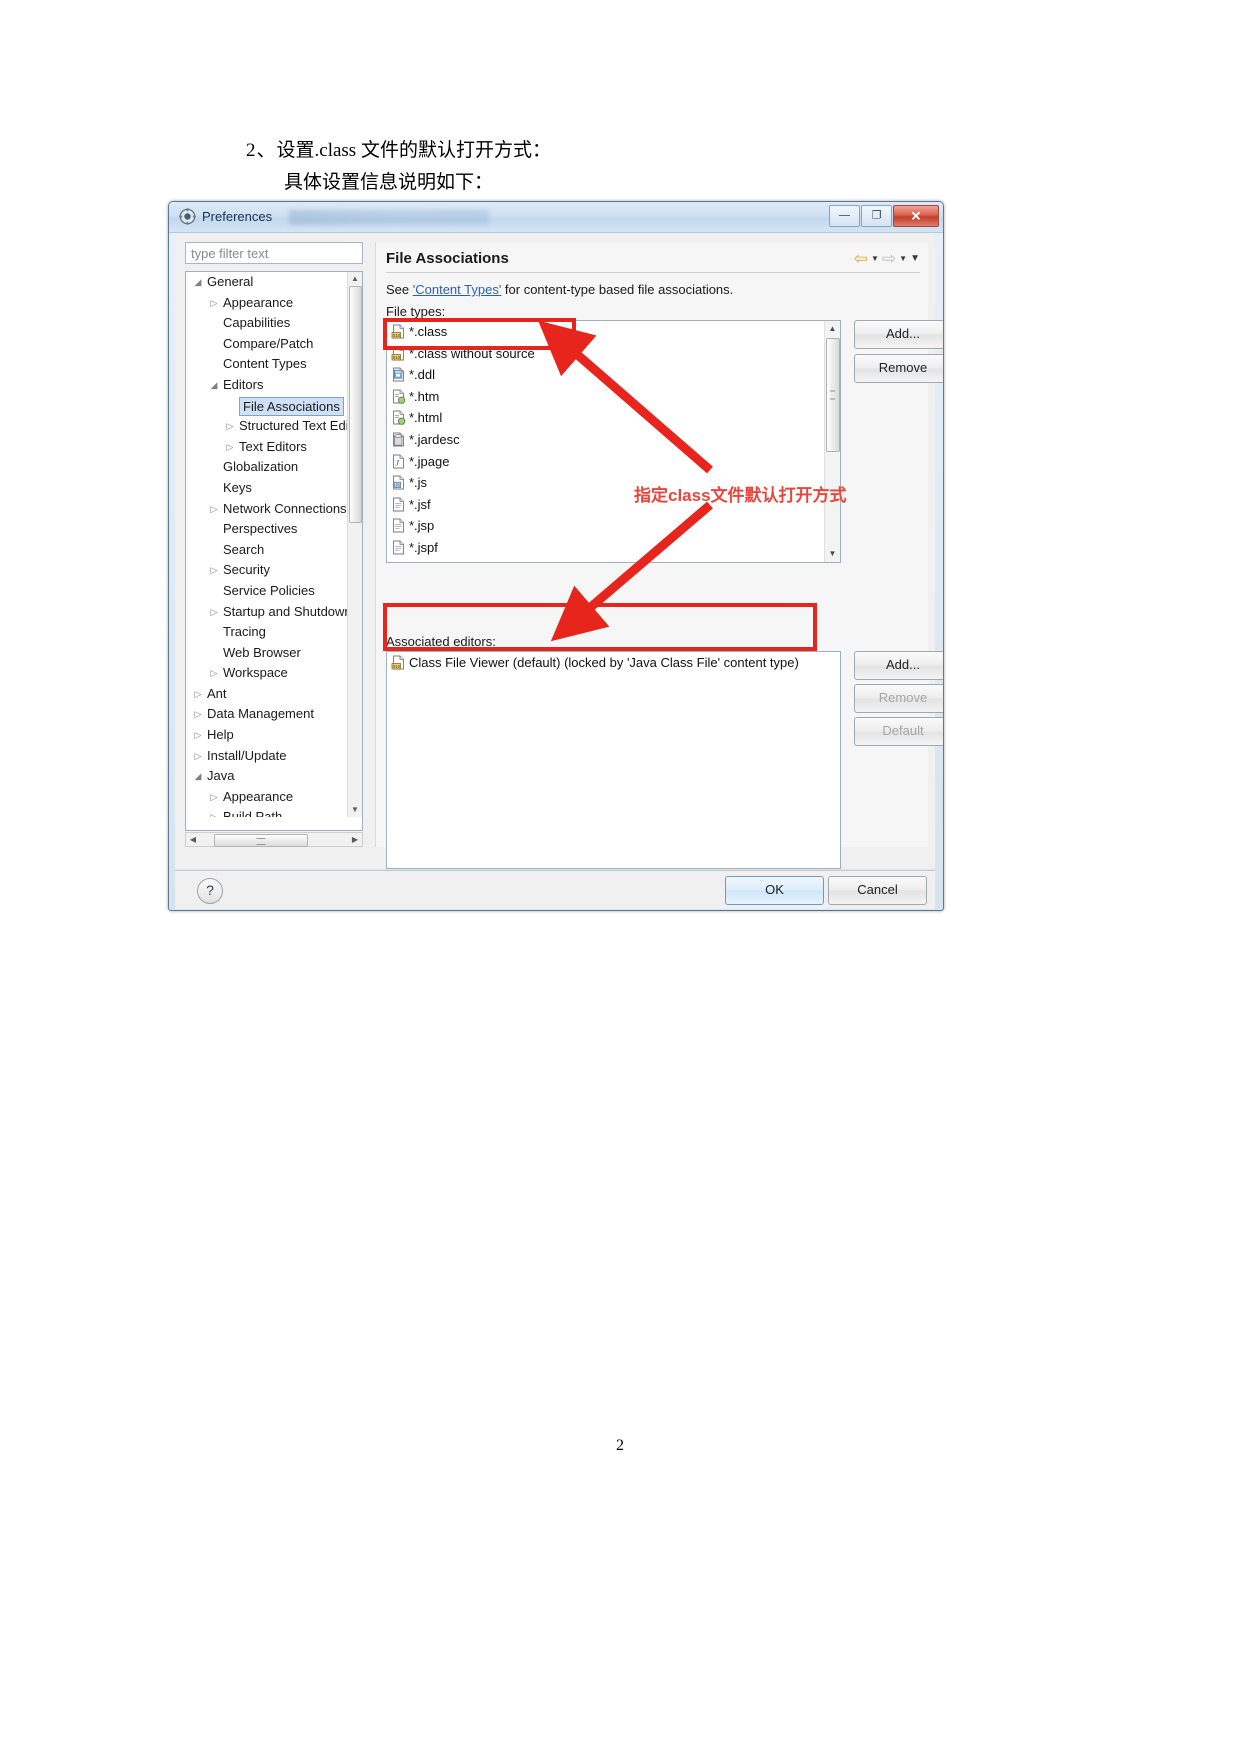 The height and width of the screenshot is (1753, 1240). Describe the element at coordinates (832, 554) in the screenshot. I see `list-scroll-down-icon: ▼` at that location.